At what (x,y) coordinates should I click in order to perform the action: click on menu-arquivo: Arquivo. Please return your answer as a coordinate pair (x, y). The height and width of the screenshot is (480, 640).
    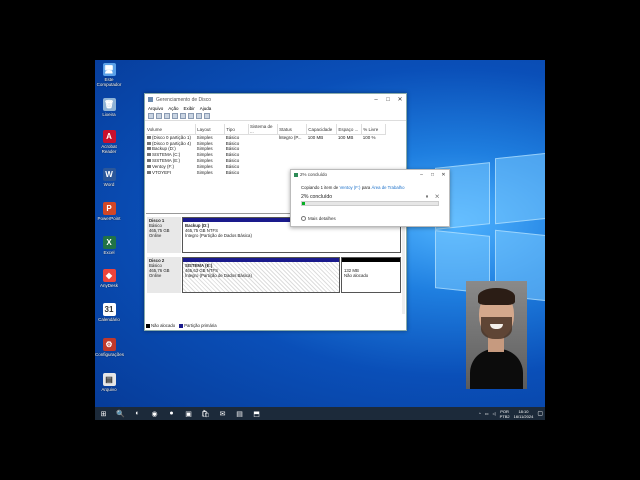
    Looking at the image, I should click on (155, 108).